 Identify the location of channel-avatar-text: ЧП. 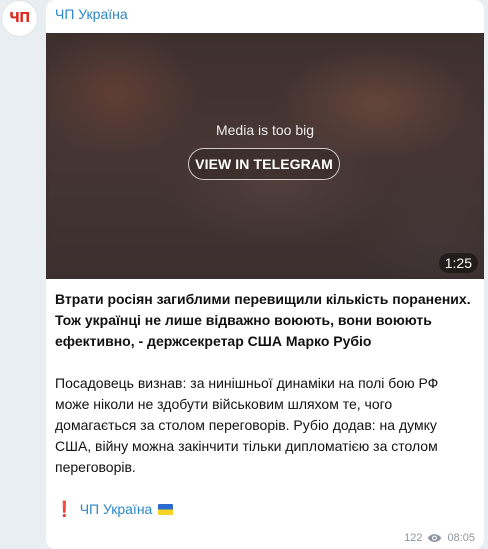
(19, 18).